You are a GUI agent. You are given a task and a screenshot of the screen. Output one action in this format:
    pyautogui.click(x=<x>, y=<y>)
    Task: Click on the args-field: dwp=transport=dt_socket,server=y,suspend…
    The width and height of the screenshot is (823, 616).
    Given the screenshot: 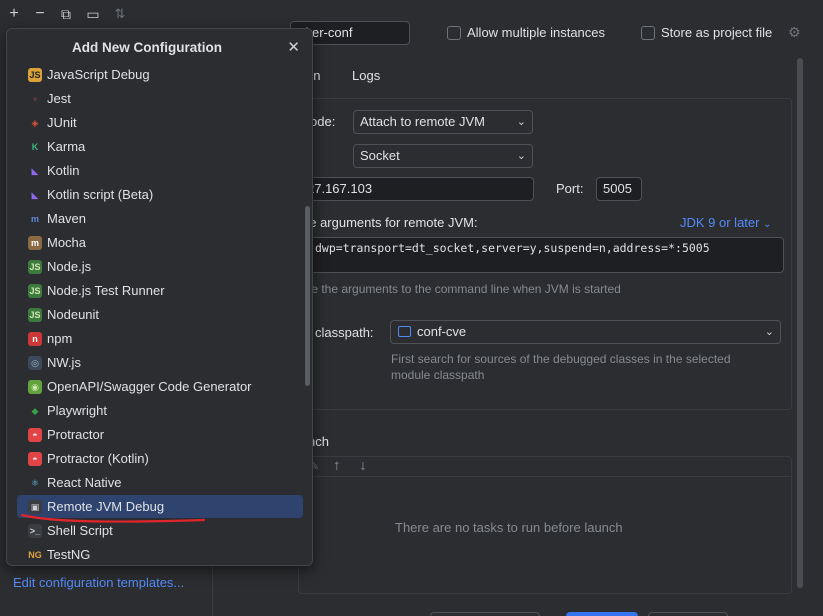 What is the action you would take?
    pyautogui.click(x=543, y=255)
    